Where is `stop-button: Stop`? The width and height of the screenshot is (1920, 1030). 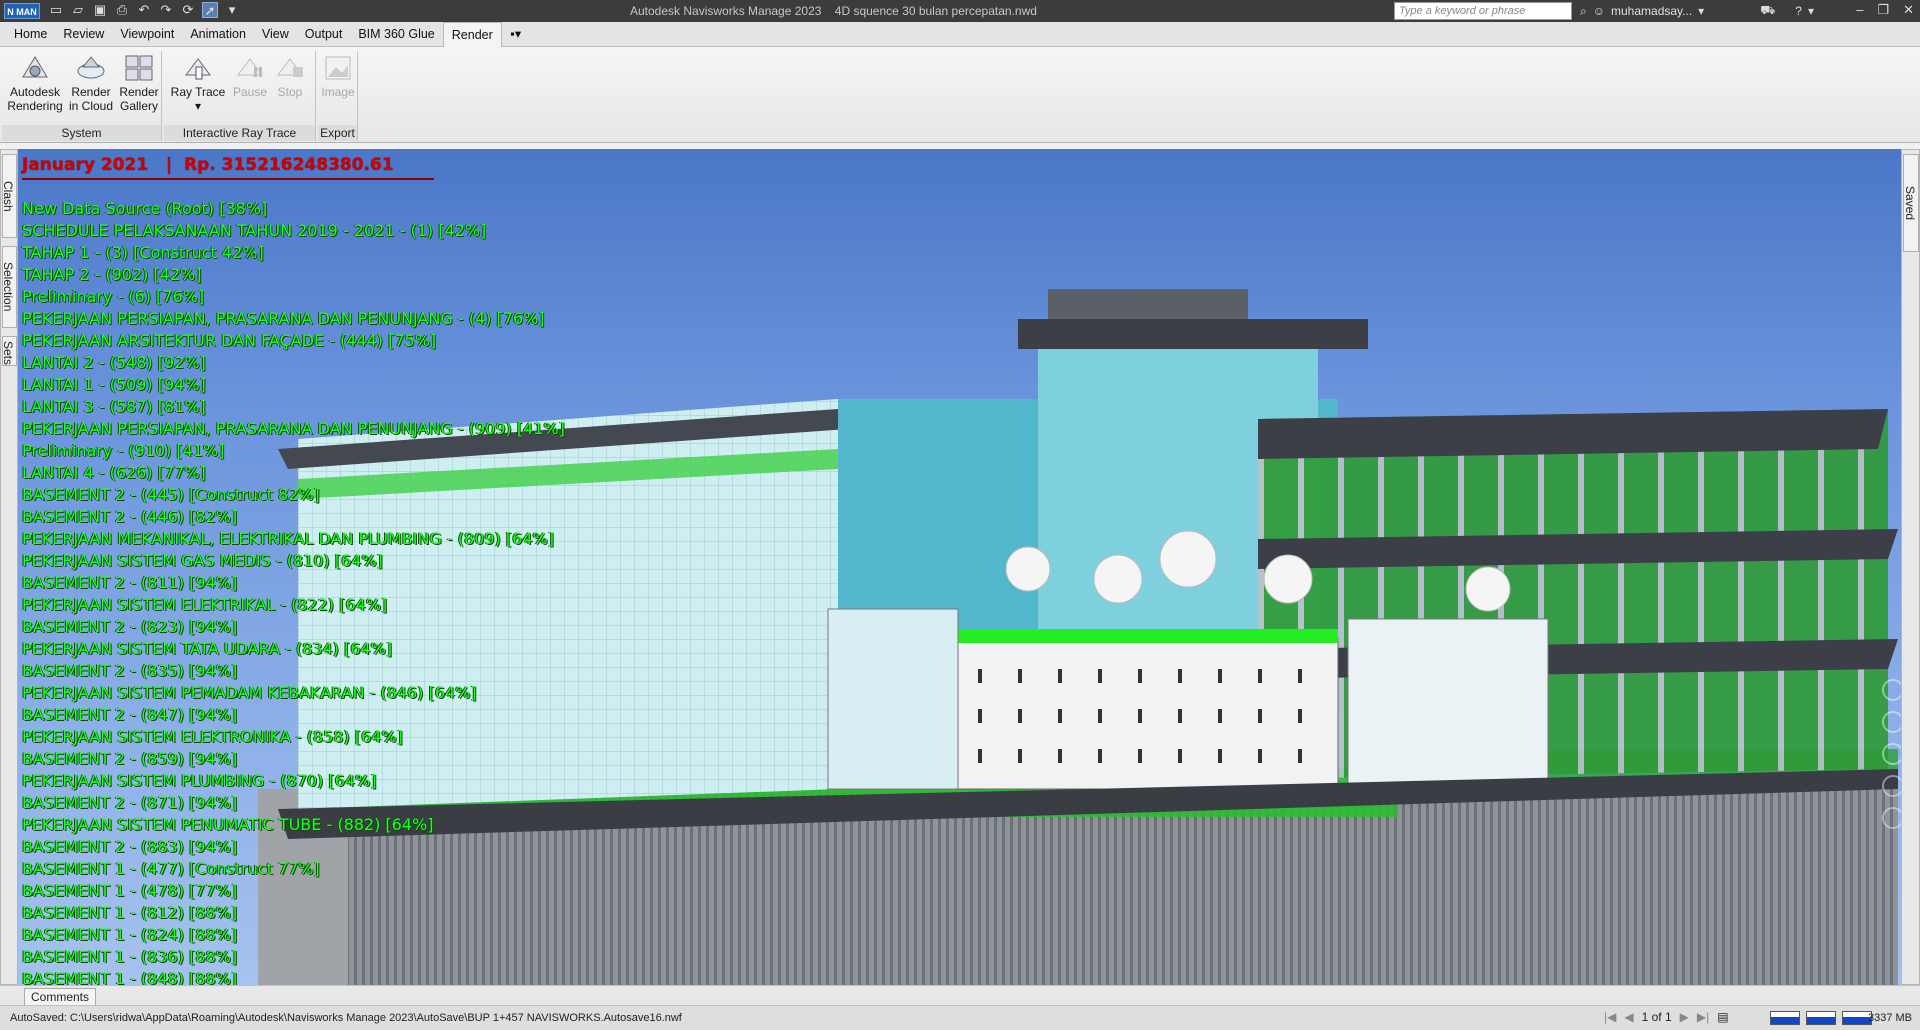
stop-button: Stop is located at coordinates (290, 76).